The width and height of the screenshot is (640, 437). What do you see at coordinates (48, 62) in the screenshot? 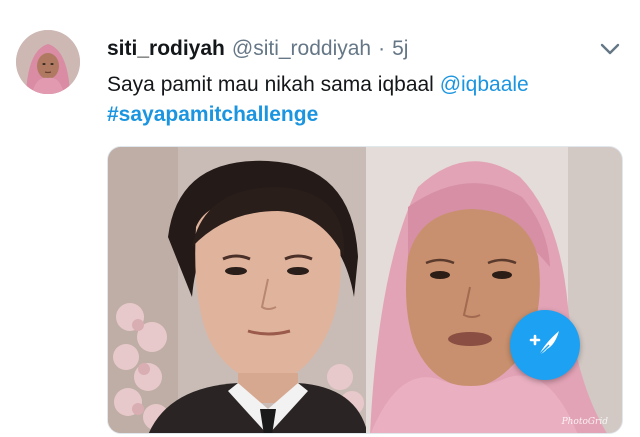
I see `avatar` at bounding box center [48, 62].